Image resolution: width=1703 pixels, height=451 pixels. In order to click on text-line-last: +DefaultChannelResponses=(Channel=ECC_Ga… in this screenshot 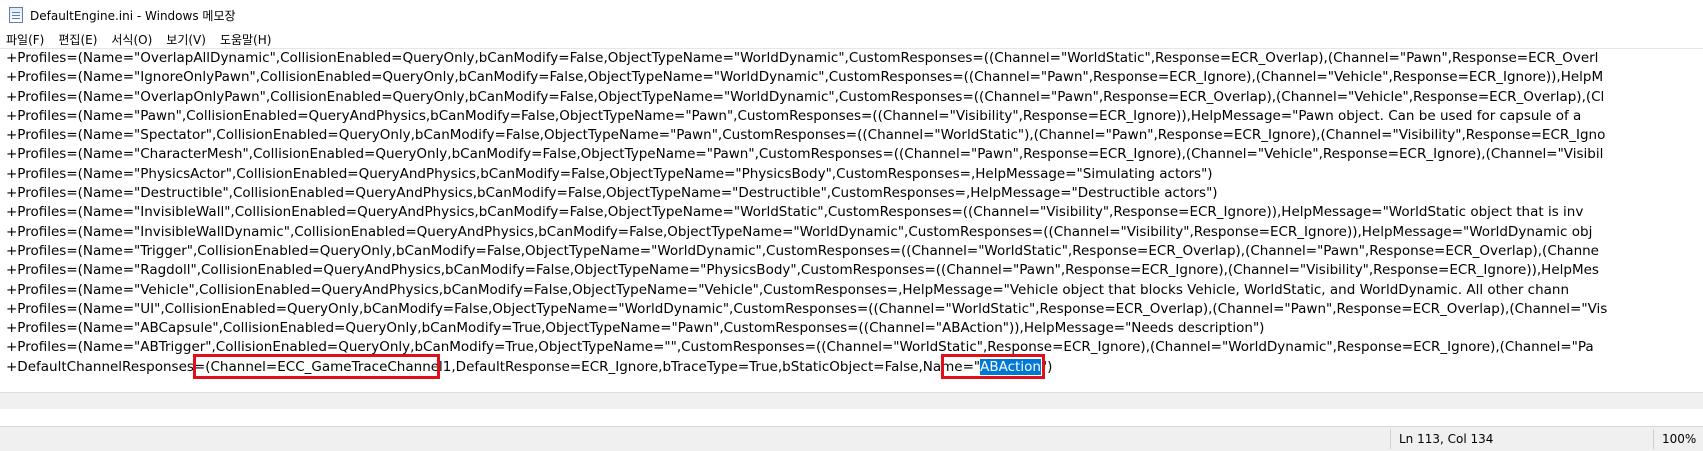, I will do `click(806, 367)`.